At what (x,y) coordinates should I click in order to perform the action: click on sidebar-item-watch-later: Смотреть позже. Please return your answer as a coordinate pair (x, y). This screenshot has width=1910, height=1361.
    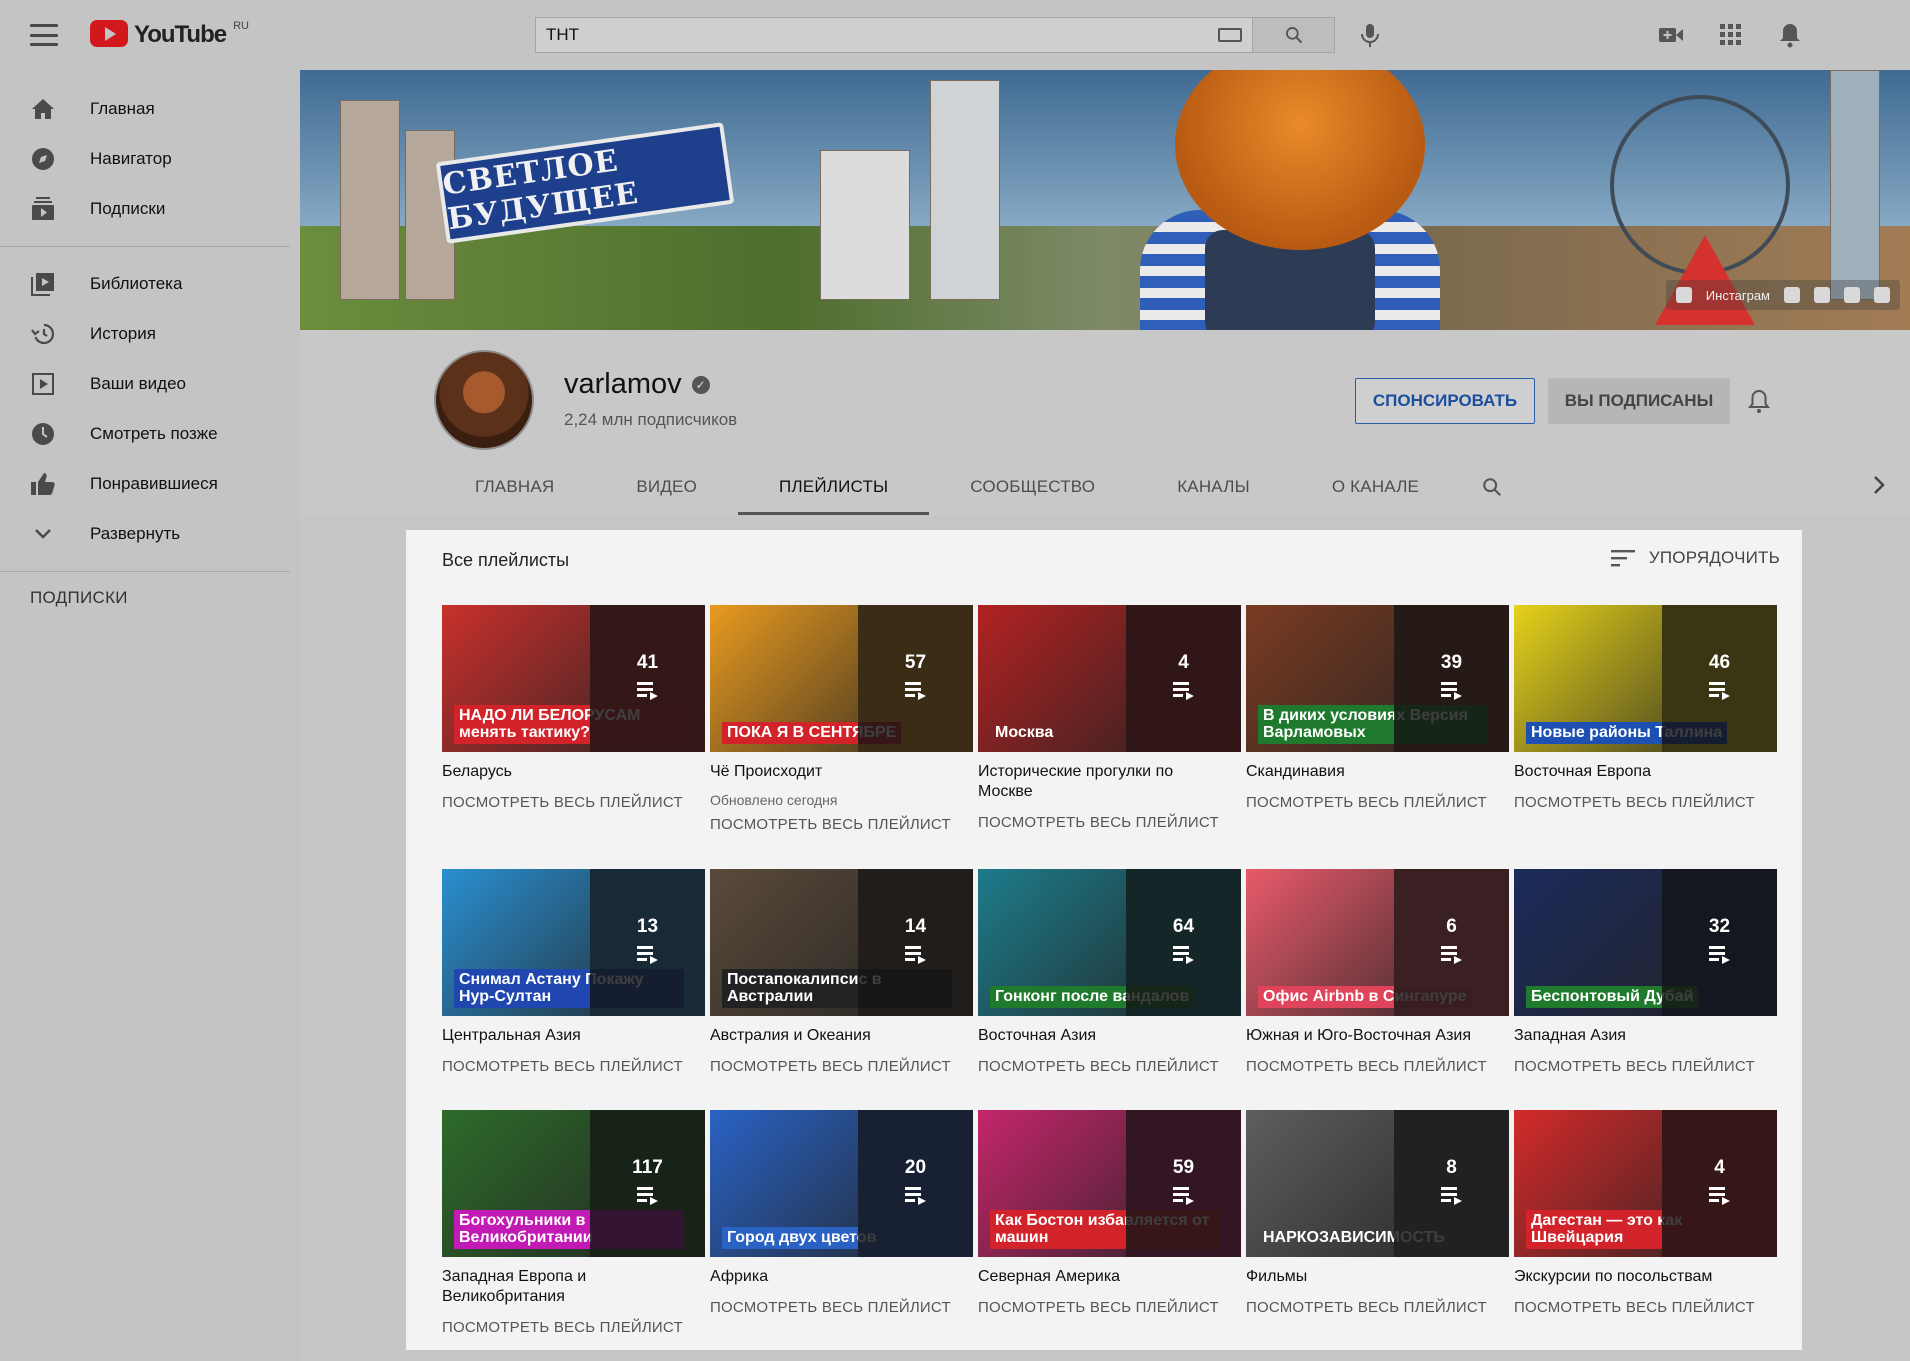
    Looking at the image, I should click on (150, 434).